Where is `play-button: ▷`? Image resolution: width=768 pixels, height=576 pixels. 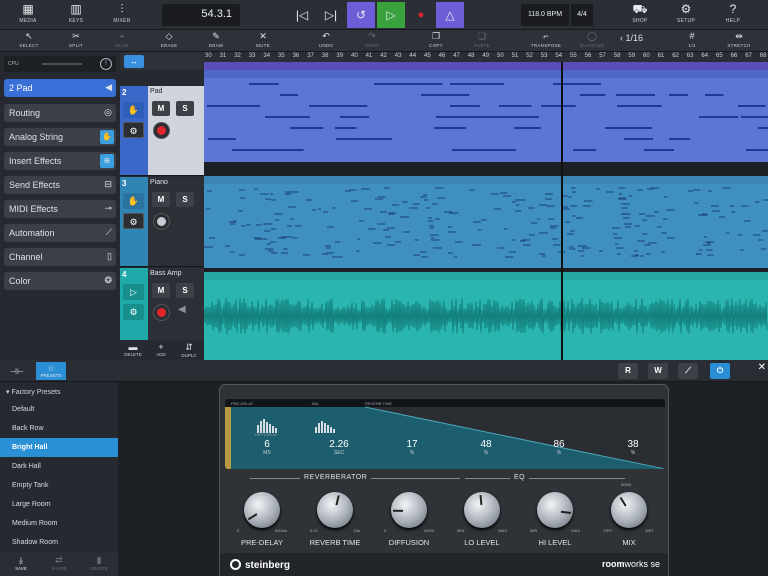
play-button: ▷ is located at coordinates (391, 15).